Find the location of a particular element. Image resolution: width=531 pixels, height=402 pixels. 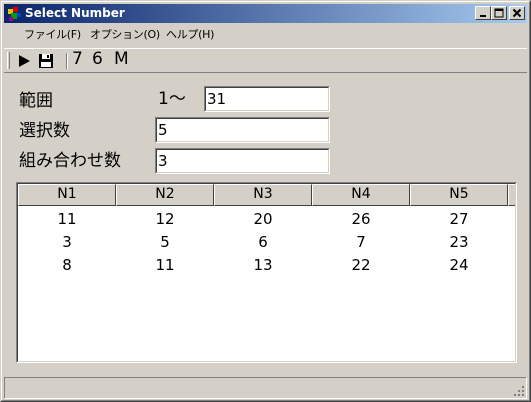

table-cell: 7 is located at coordinates (361, 242).